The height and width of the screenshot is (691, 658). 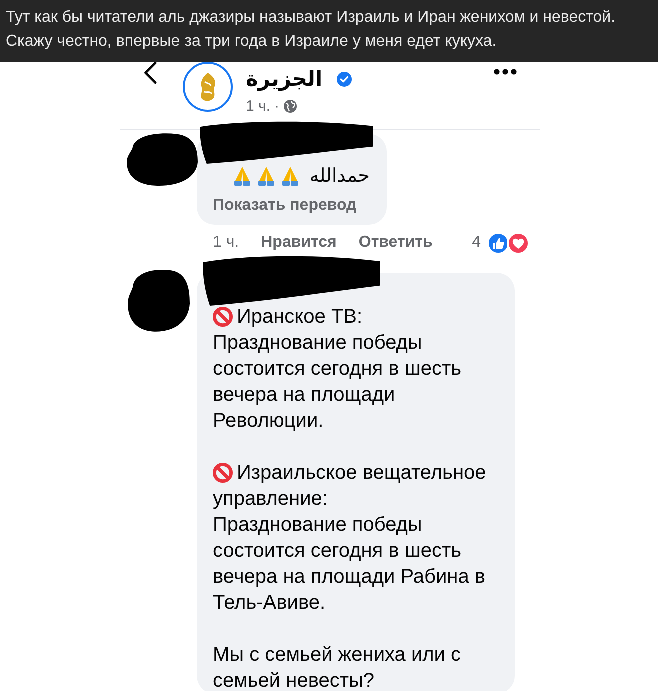 I want to click on comment-time: 1 ч., so click(x=226, y=243).